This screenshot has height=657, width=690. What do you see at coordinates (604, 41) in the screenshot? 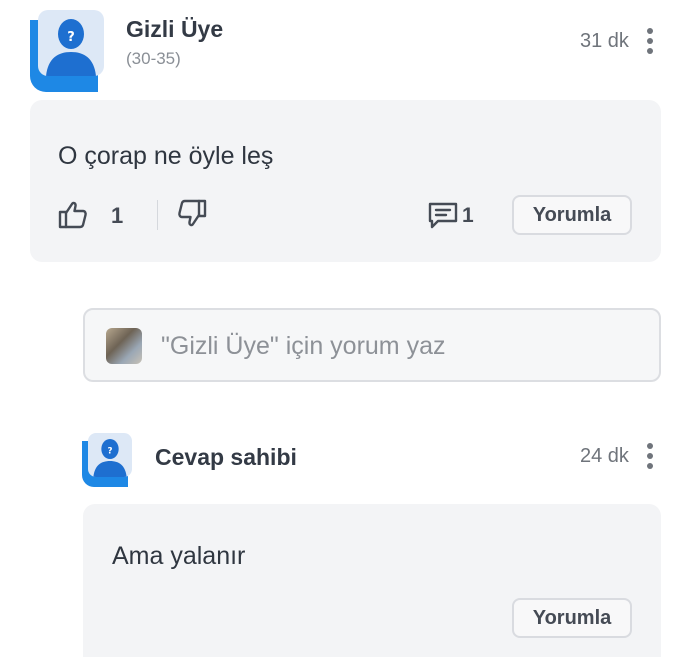
I see `post-time: 31 dk` at bounding box center [604, 41].